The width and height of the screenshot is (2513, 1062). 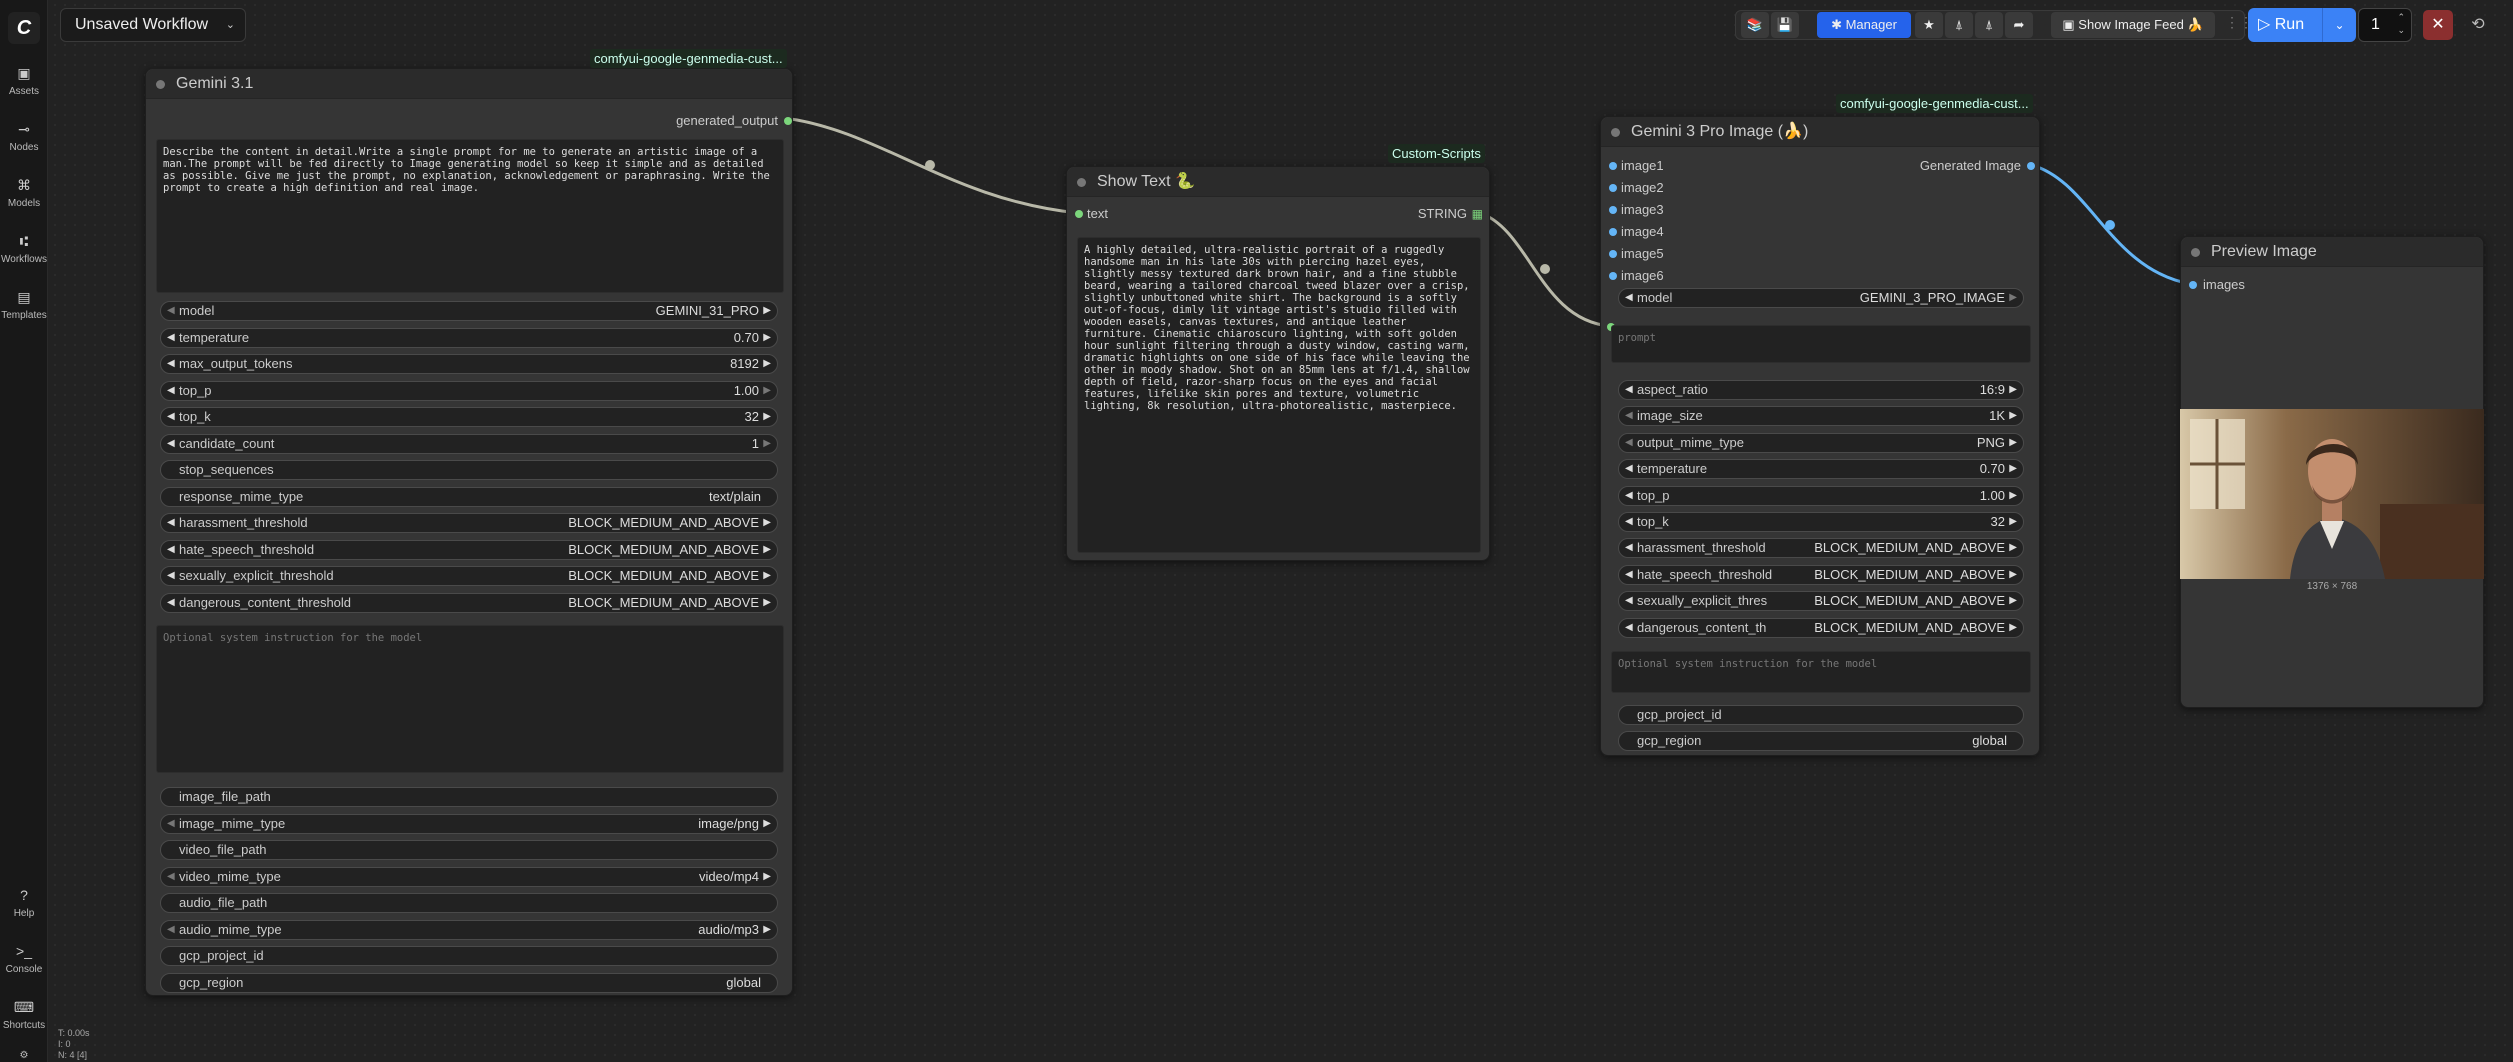 What do you see at coordinates (24, 81) in the screenshot?
I see `sidebar-item-assets: ▣ Assets` at bounding box center [24, 81].